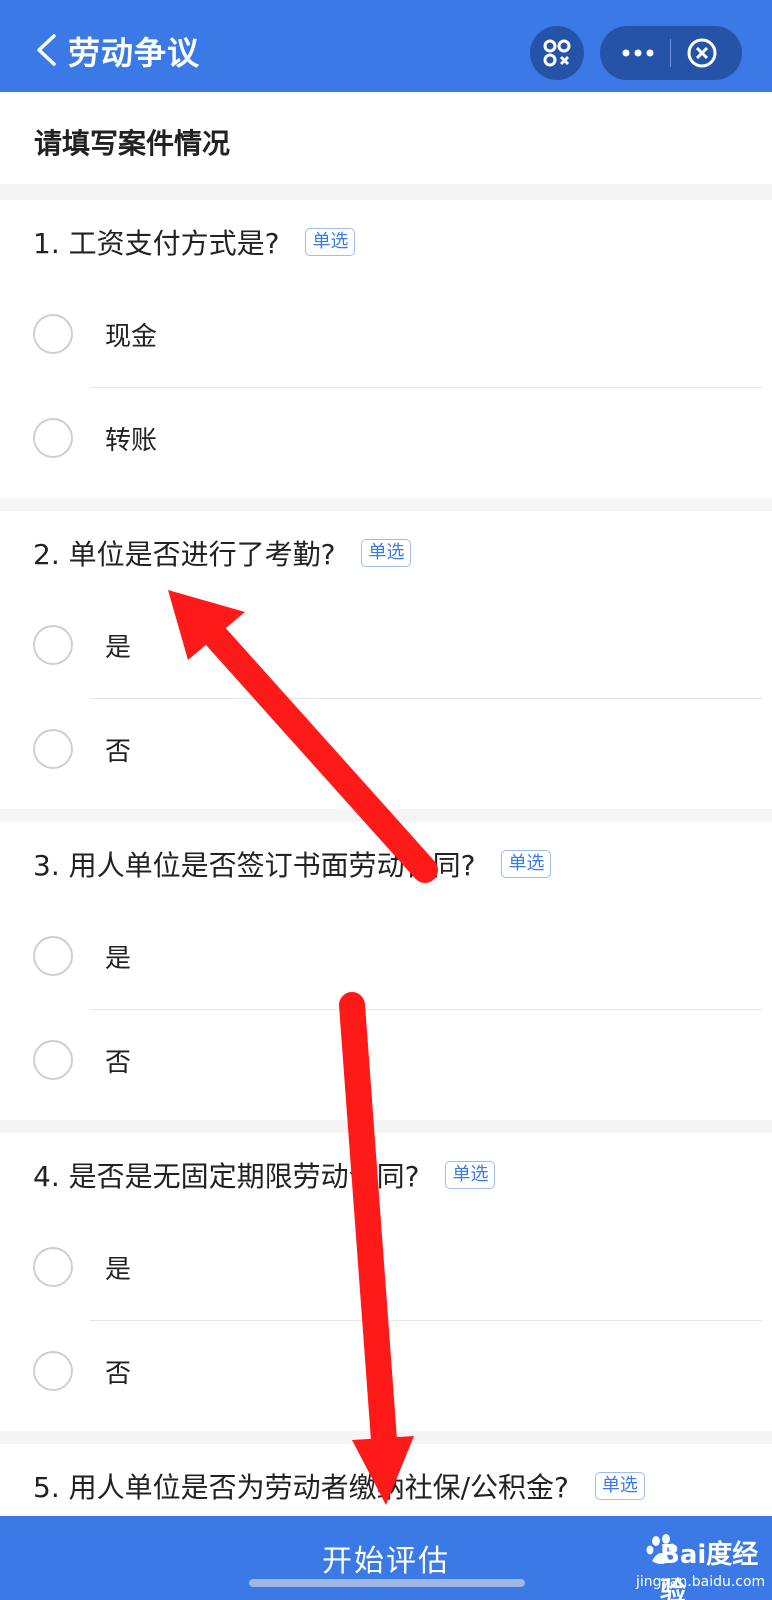  Describe the element at coordinates (226, 1176) in the screenshot. I see `question-label: 4. 是否是无固定期限劳动合同?` at that location.